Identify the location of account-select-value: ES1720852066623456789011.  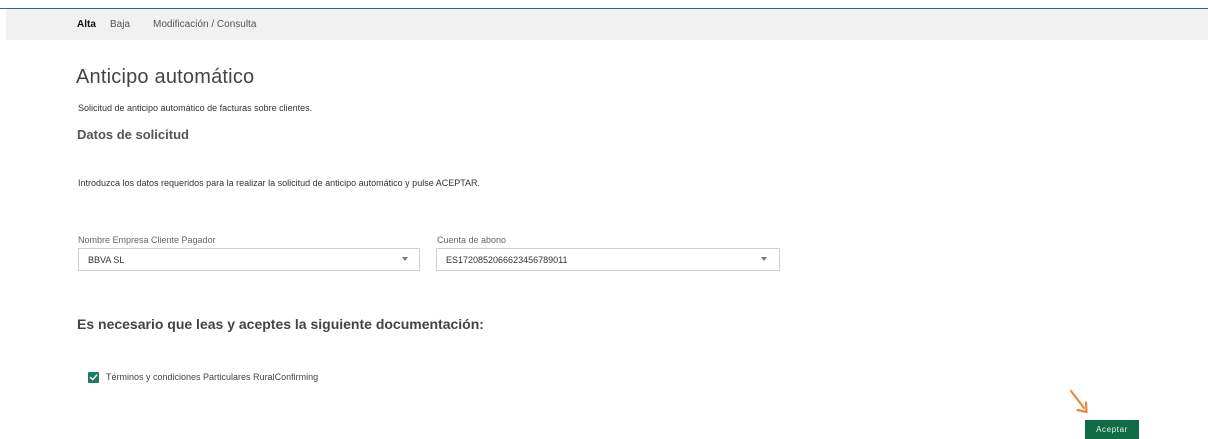
(507, 260).